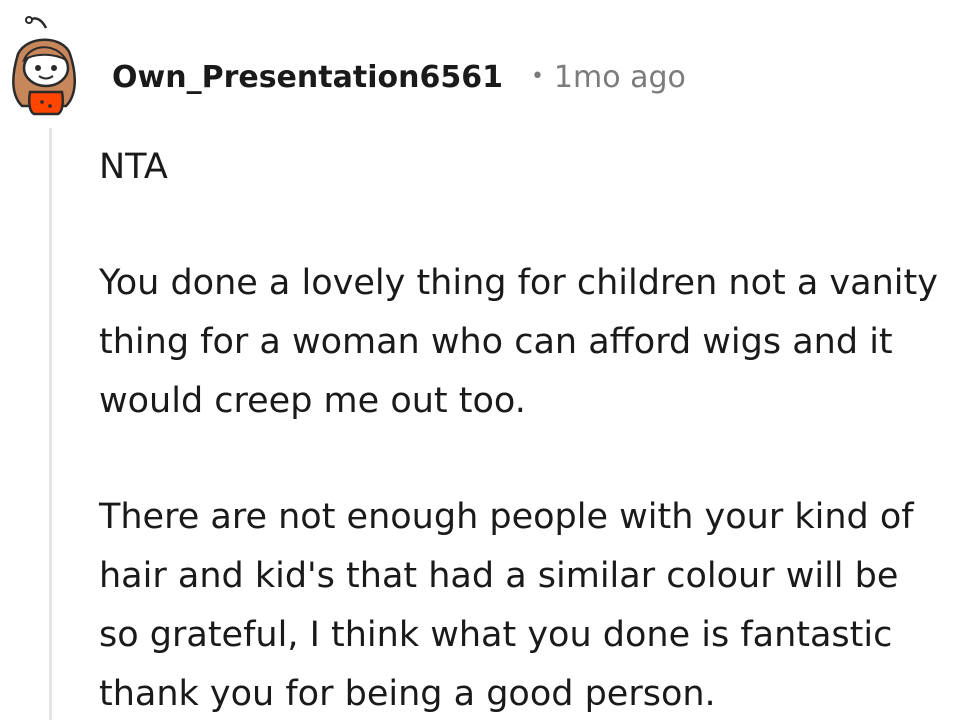  I want to click on comment-paragraph: NTA, so click(133, 167).